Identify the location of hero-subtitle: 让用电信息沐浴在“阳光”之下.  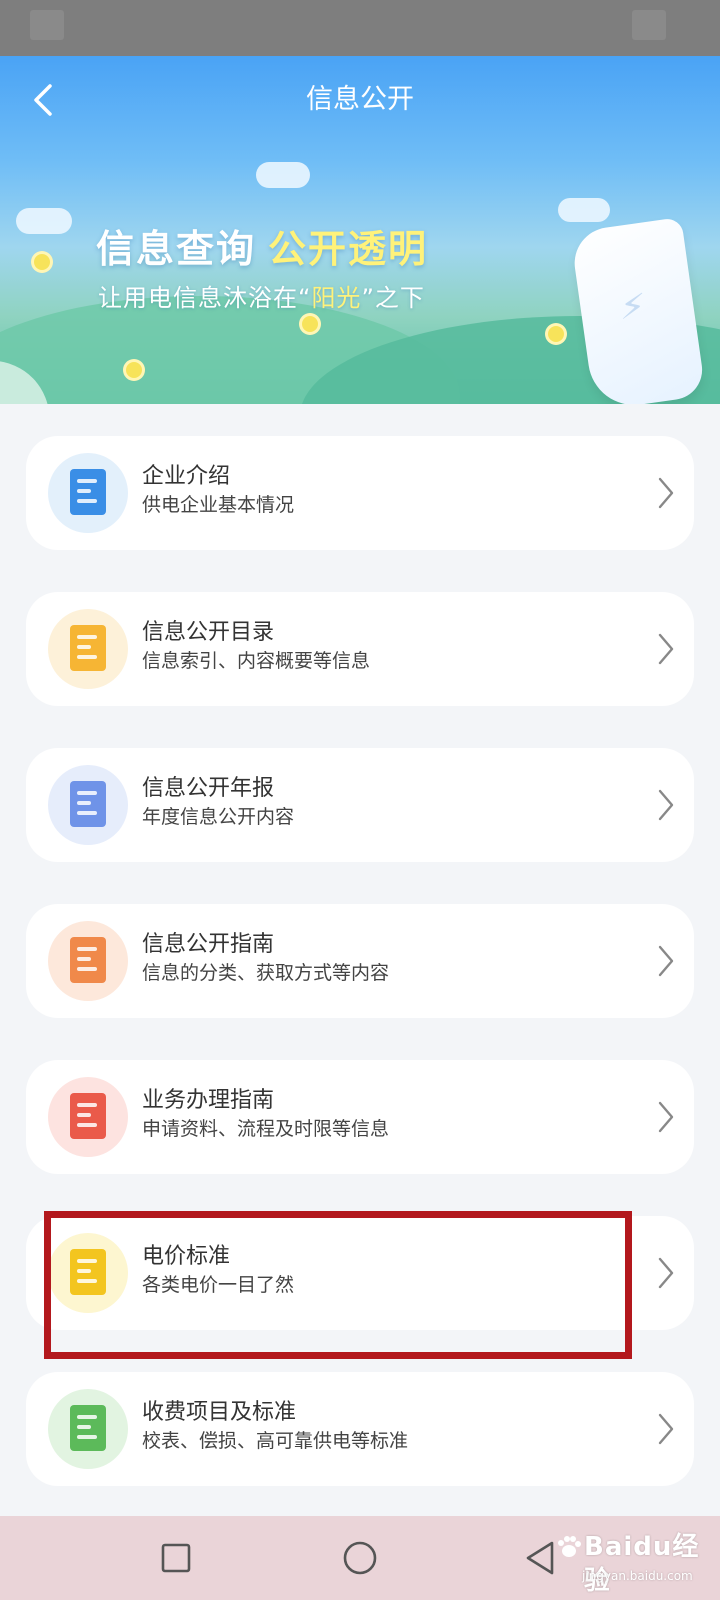
(261, 298).